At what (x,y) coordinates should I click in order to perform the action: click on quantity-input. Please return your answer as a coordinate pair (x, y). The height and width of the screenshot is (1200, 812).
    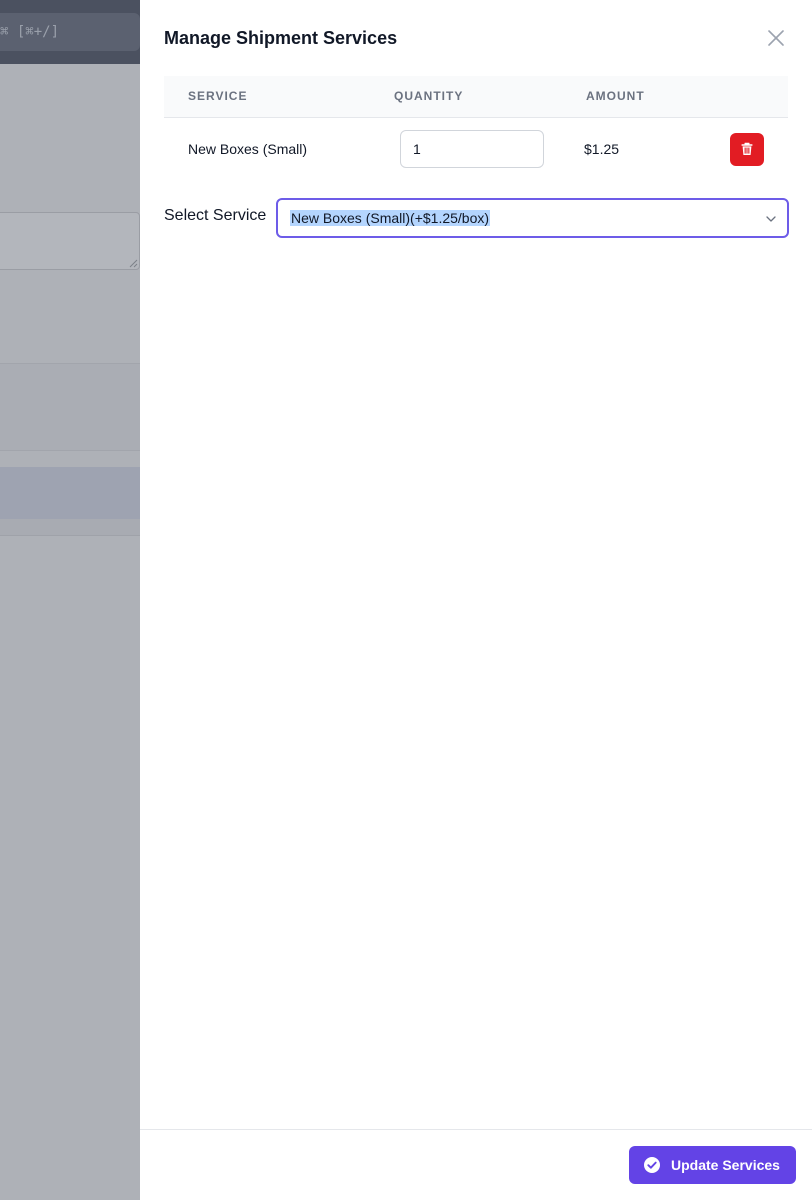
    Looking at the image, I should click on (472, 149).